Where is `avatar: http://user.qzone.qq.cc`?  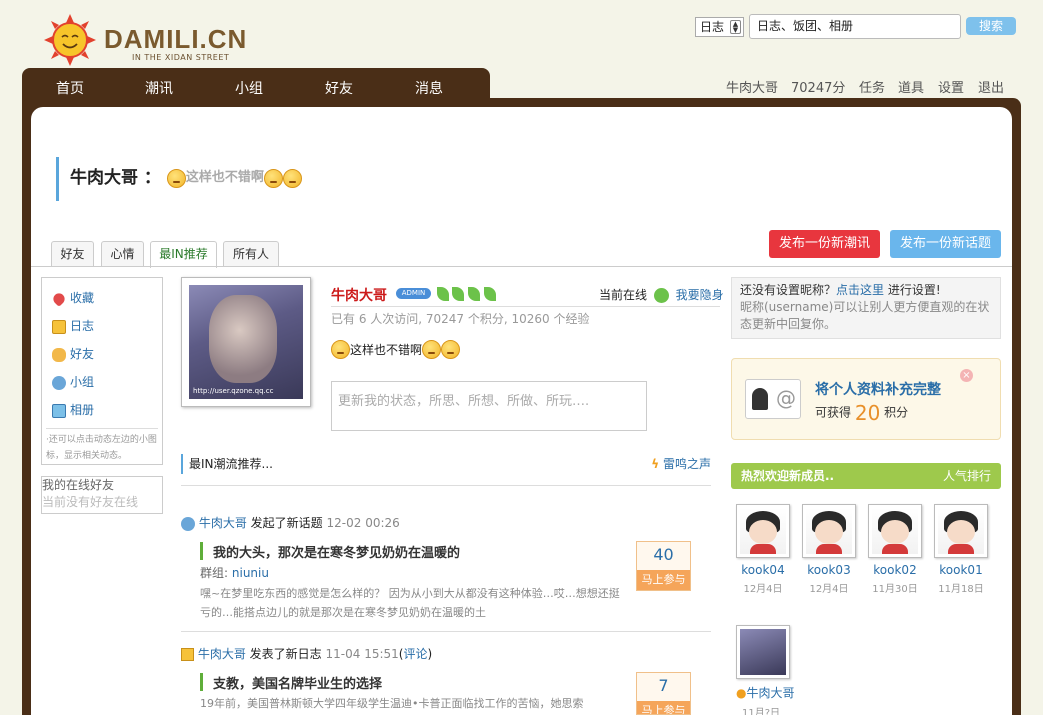
avatar: http://user.qzone.qq.cc is located at coordinates (246, 342).